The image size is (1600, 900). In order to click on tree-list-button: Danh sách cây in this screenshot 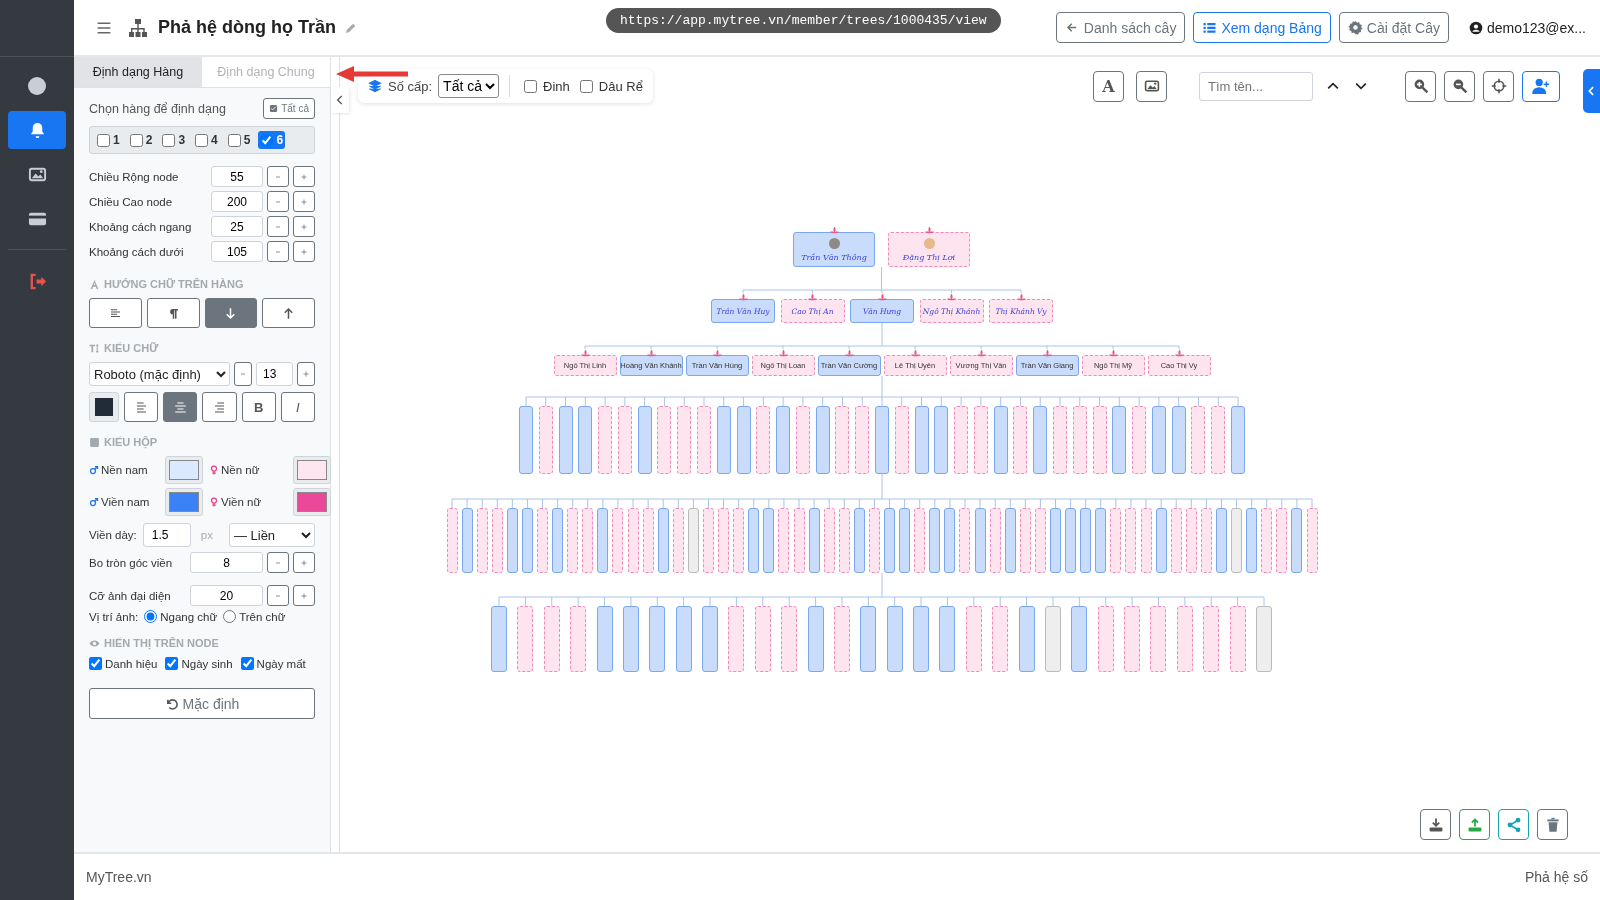, I will do `click(1120, 27)`.